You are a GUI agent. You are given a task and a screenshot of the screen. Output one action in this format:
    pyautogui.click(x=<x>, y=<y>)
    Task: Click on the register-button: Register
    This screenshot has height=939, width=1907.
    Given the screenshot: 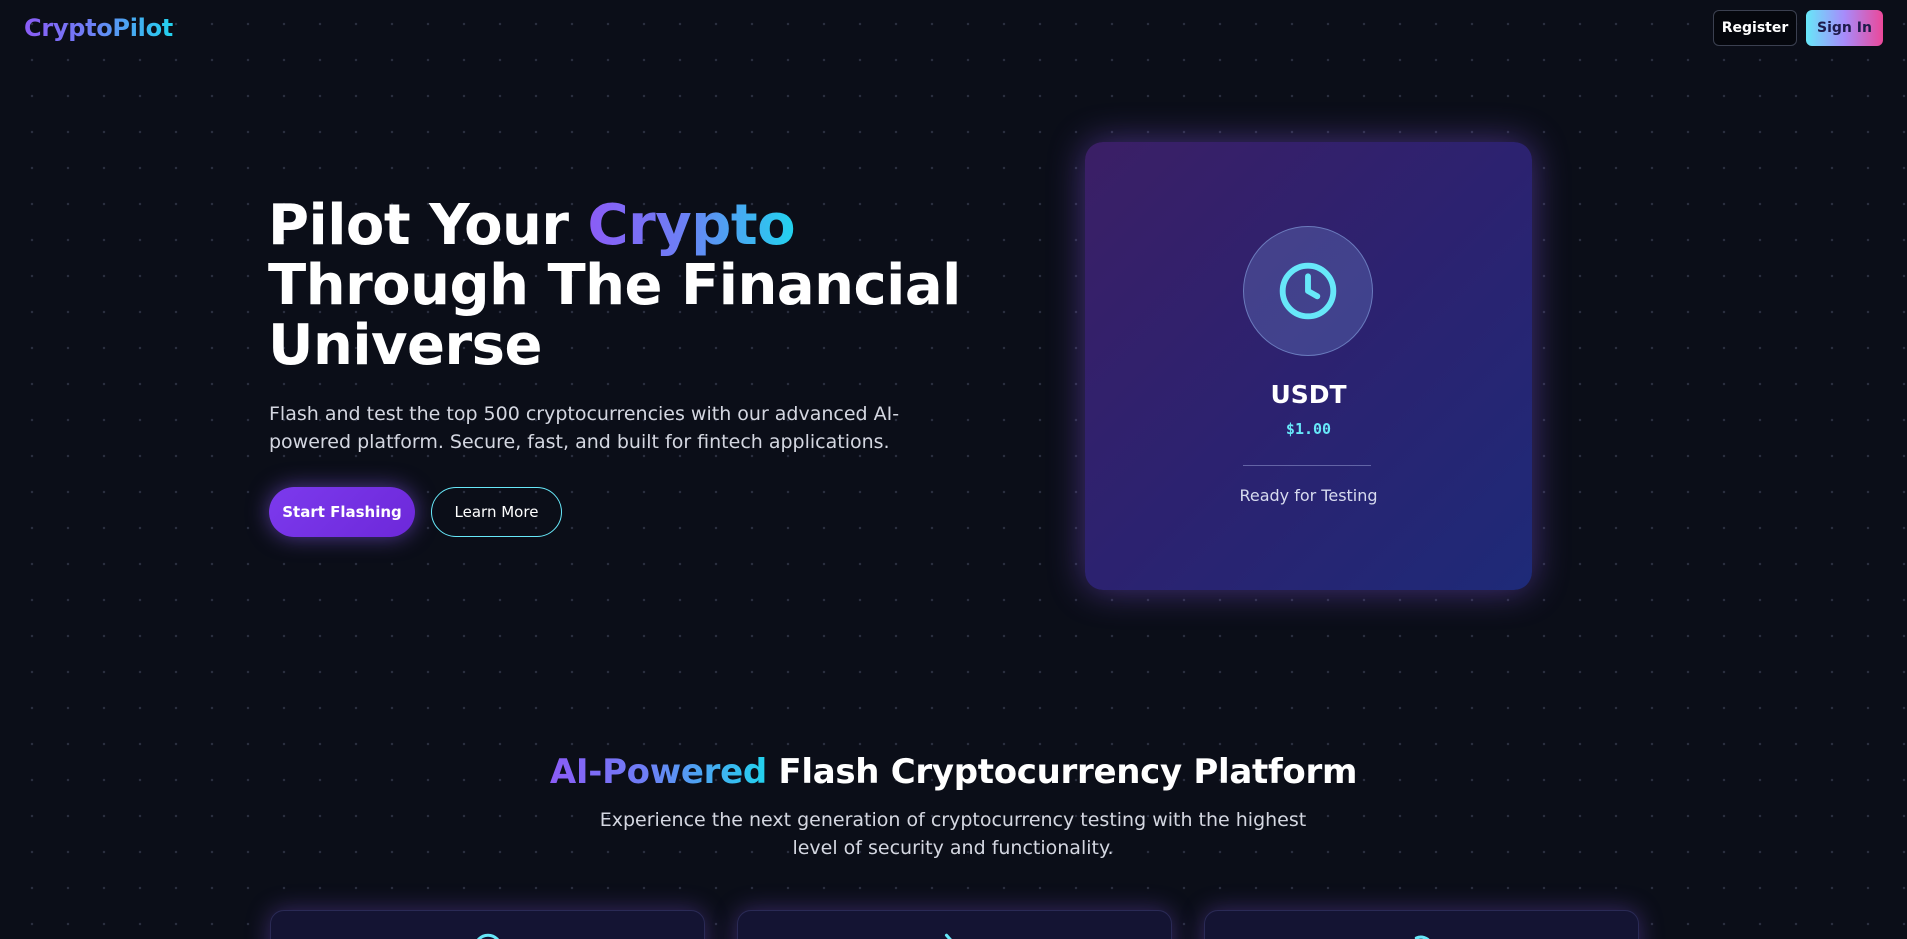 What is the action you would take?
    pyautogui.click(x=1755, y=28)
    